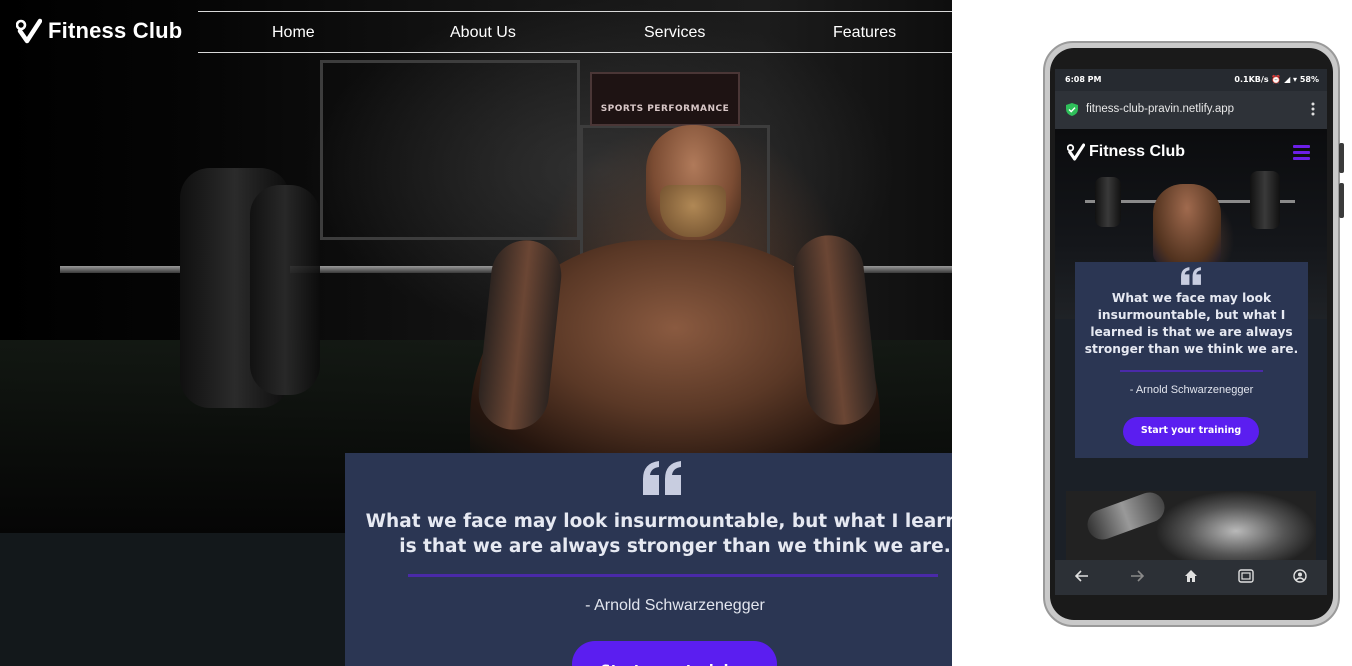 This screenshot has height=666, width=1352. I want to click on nav-features: Features, so click(864, 33).